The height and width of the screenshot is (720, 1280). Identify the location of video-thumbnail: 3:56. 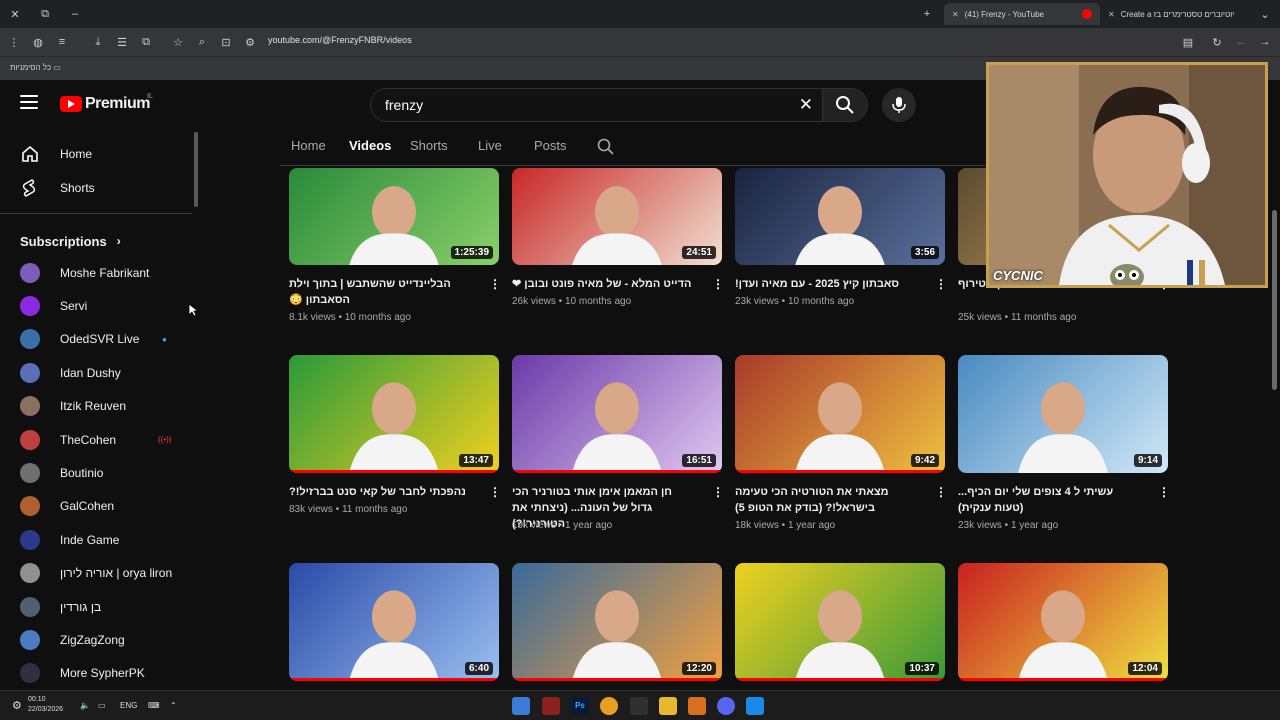
(840, 216).